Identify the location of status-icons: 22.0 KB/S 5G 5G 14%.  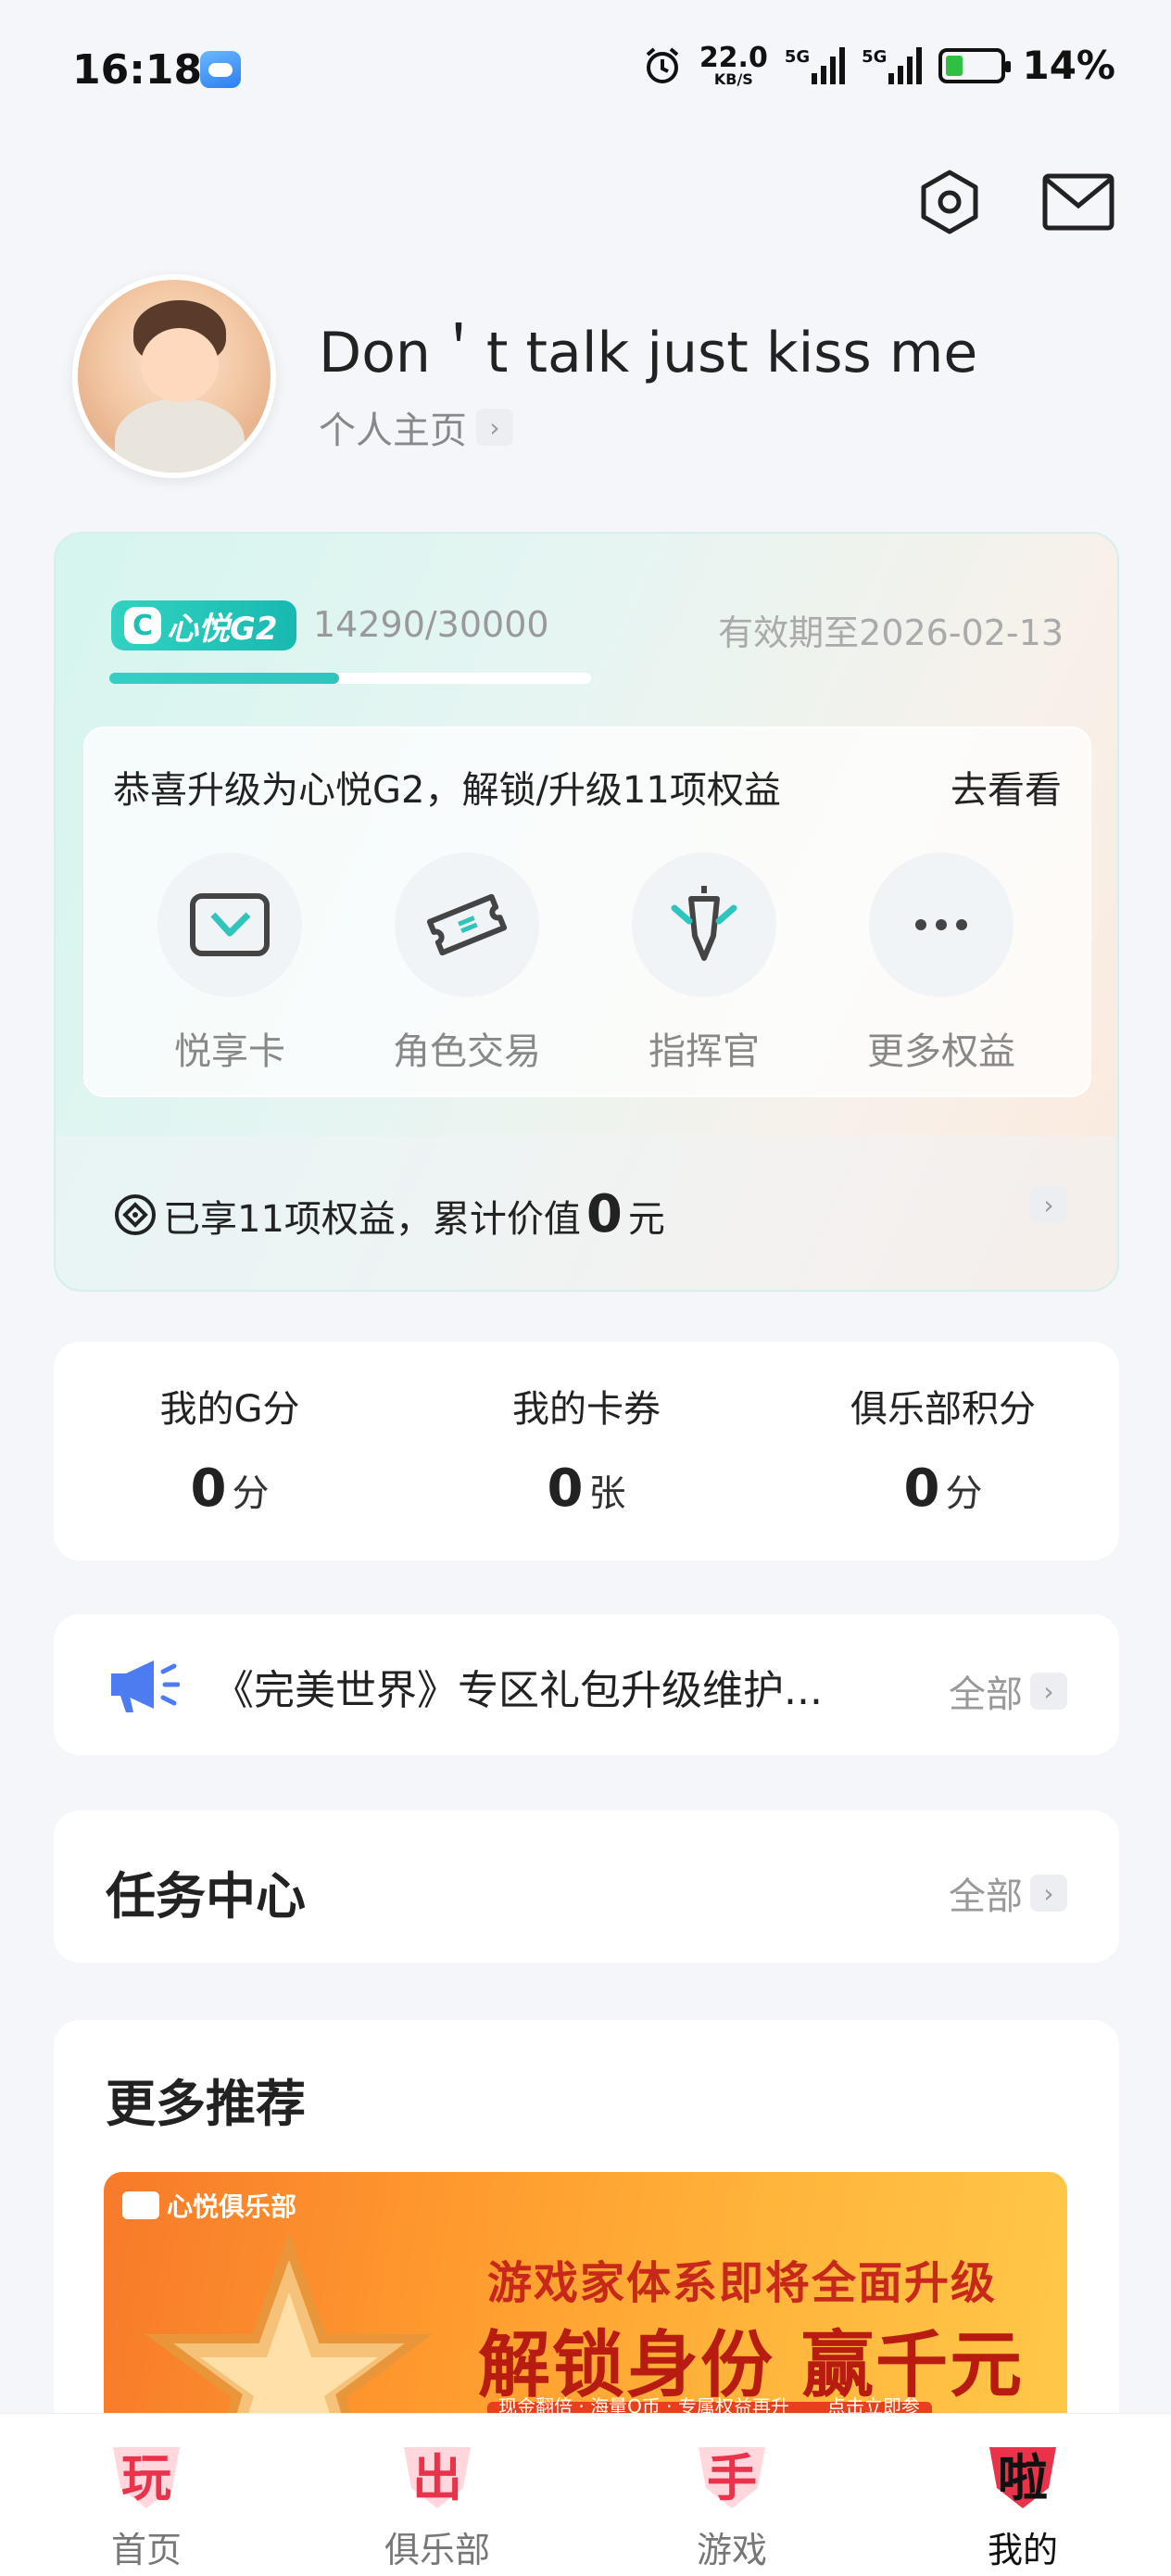
(879, 65).